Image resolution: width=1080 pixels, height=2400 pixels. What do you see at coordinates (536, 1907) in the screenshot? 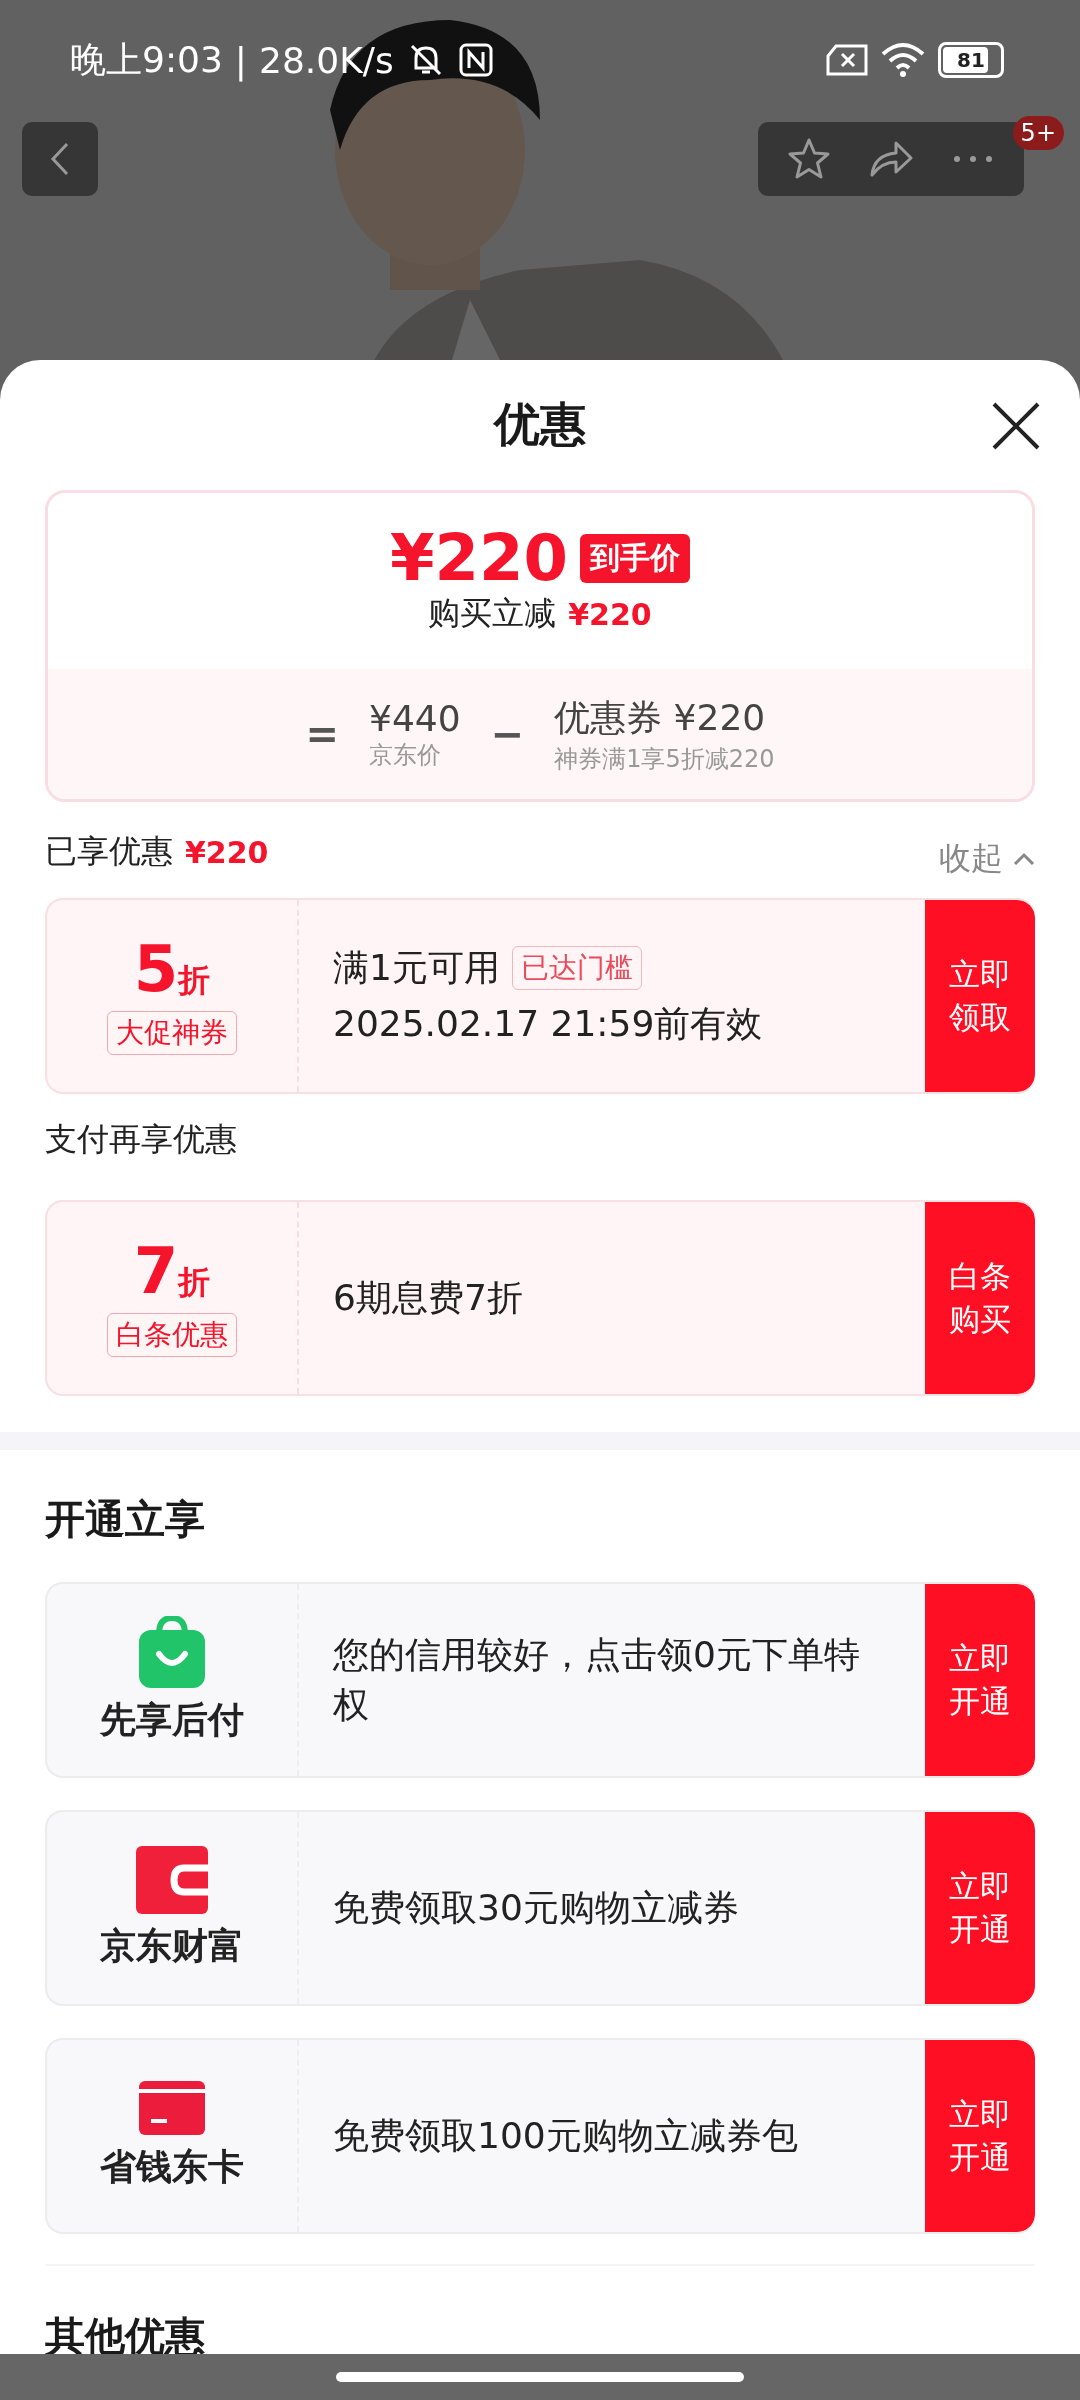
I see `service-offer: 免费领取30元购物立减券` at bounding box center [536, 1907].